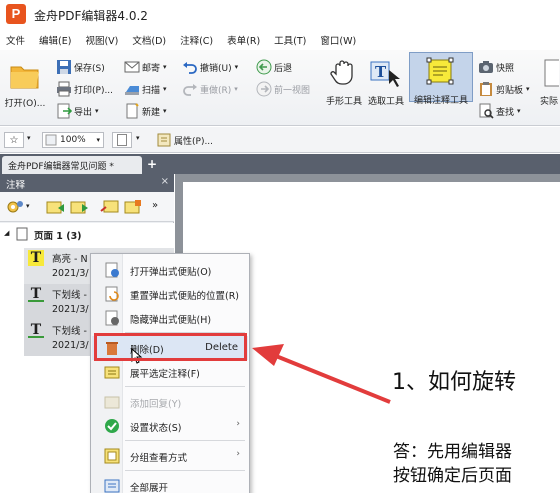 This screenshot has height=493, width=560. I want to click on find-button: 查找 ▾, so click(499, 111).